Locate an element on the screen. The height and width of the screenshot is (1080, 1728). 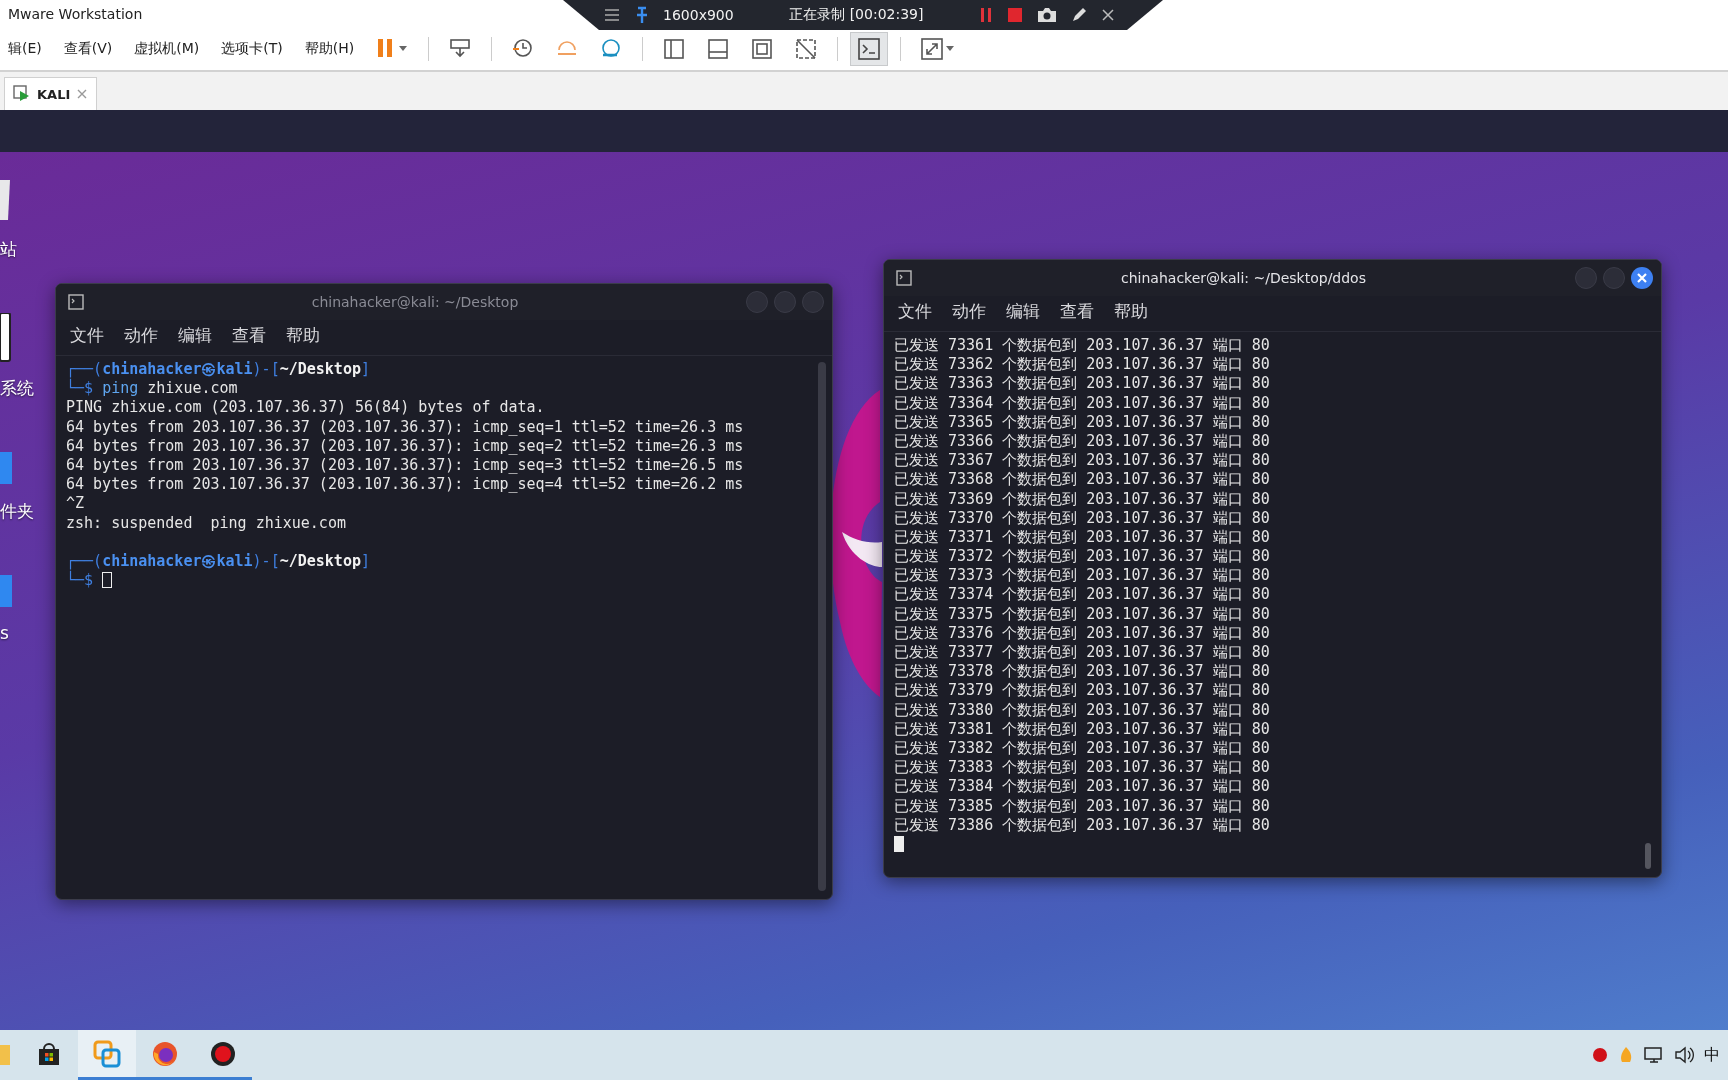
stretch-icon is located at coordinates (938, 49).